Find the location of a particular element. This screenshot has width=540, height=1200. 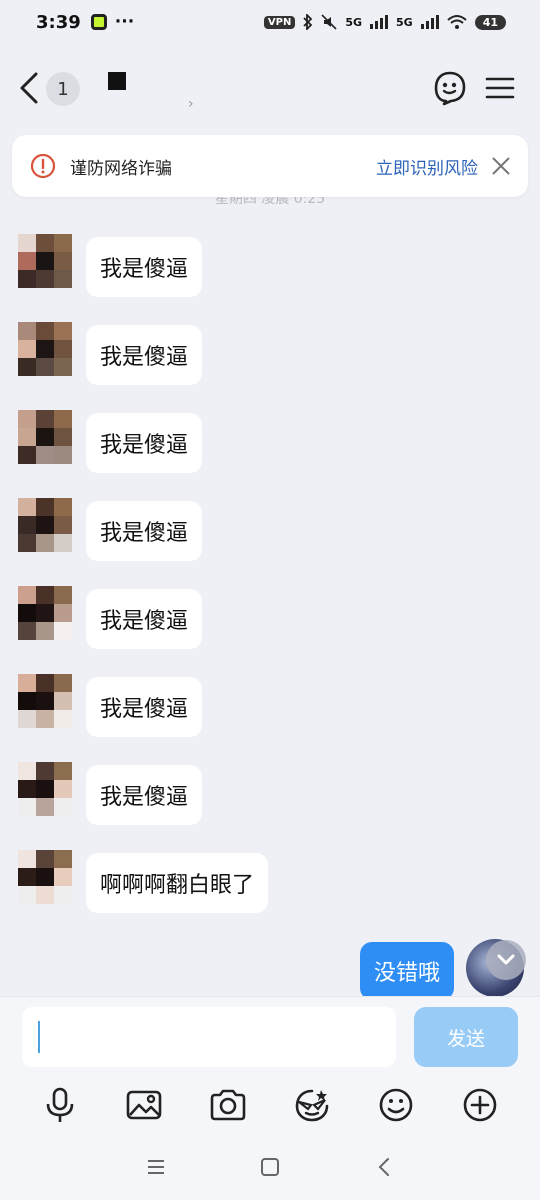

identify-risk-link: 立即识别风险 is located at coordinates (427, 166).